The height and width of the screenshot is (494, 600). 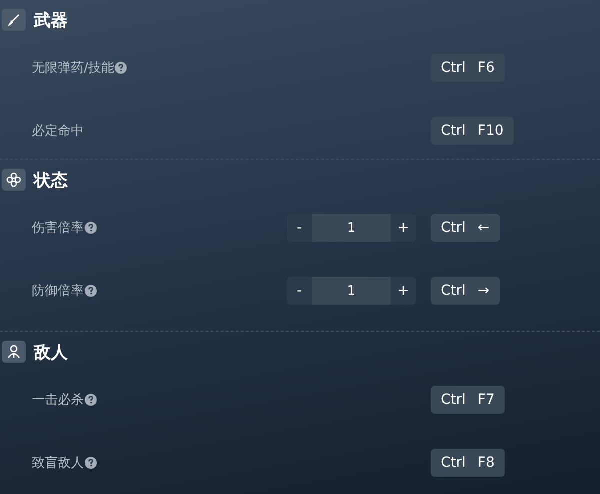 What do you see at coordinates (14, 352) in the screenshot?
I see `person-icon` at bounding box center [14, 352].